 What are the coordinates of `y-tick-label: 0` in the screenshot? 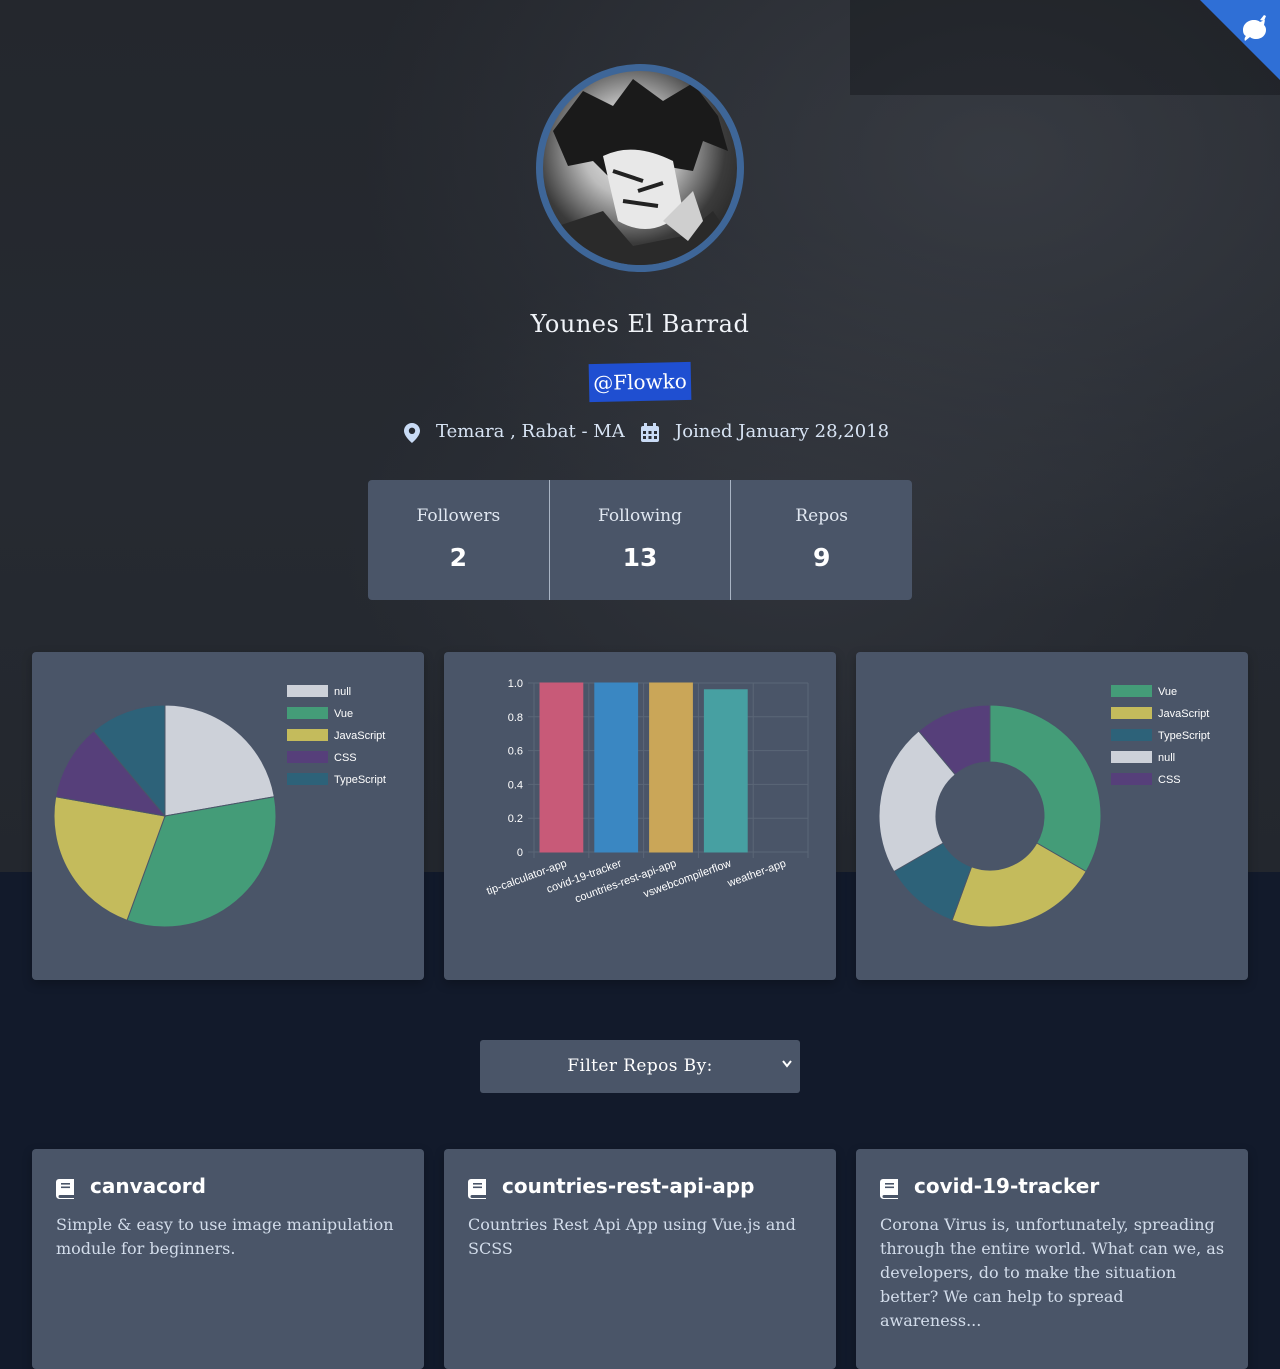 It's located at (520, 853).